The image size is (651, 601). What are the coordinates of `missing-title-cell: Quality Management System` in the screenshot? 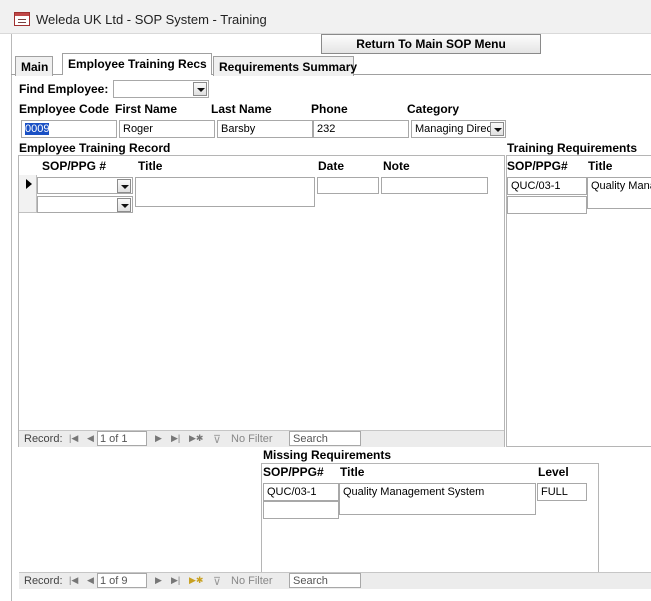 It's located at (437, 499).